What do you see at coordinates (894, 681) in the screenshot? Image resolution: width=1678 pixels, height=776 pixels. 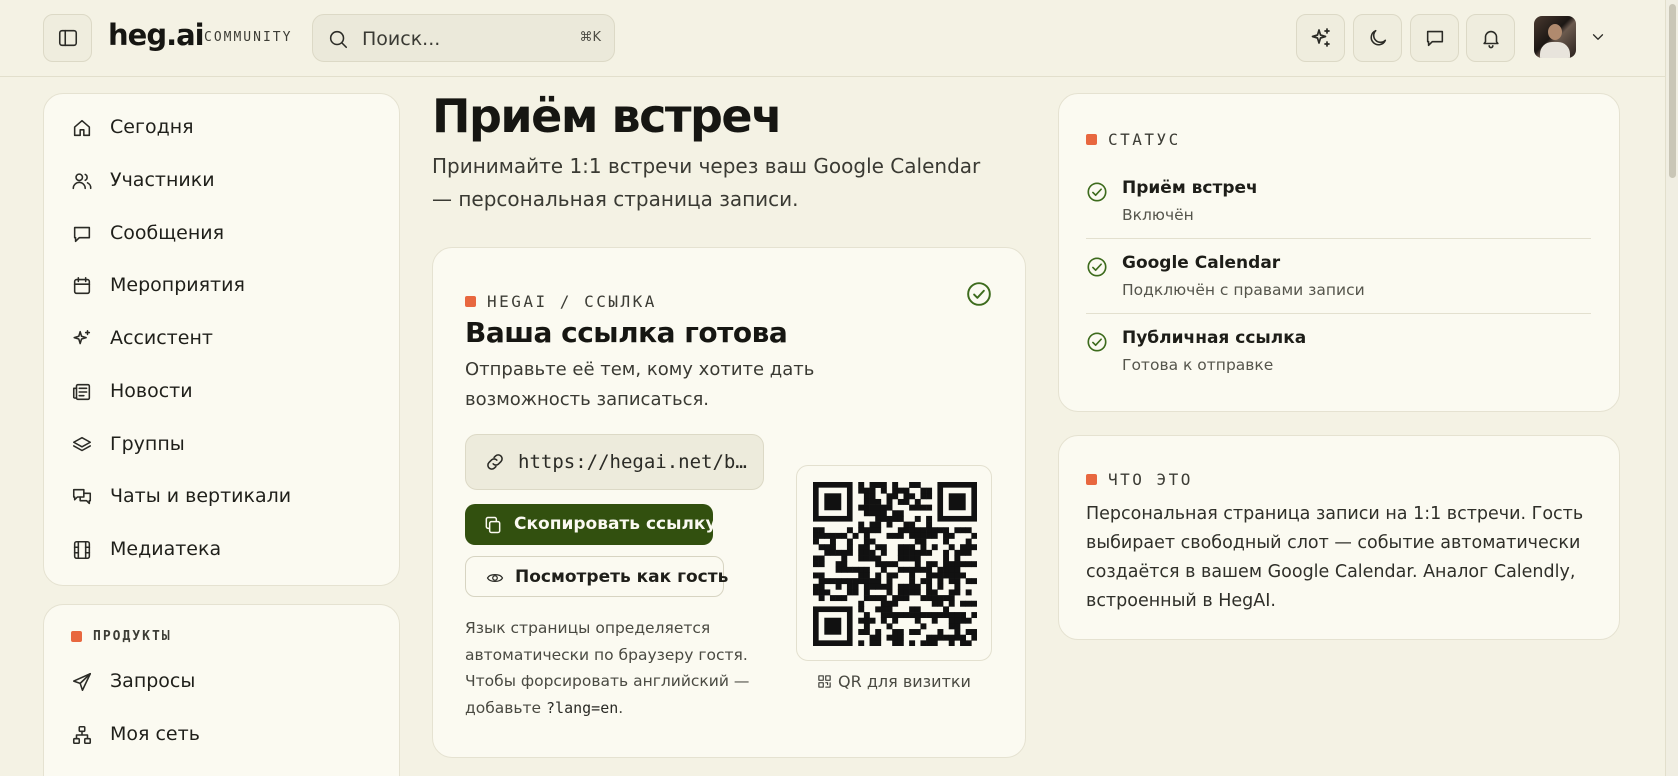 I see `qr-caption: QR для визитки` at bounding box center [894, 681].